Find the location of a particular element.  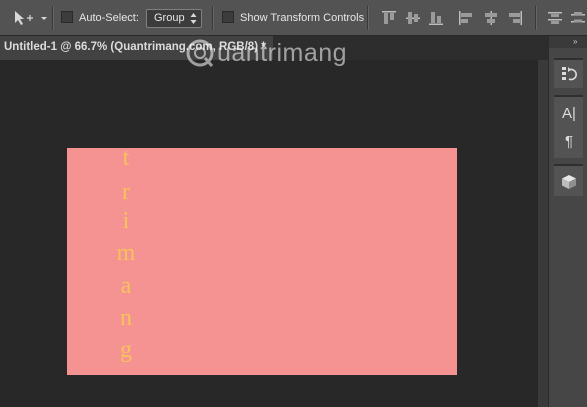

vertical-scrollbar is located at coordinates (543, 233).